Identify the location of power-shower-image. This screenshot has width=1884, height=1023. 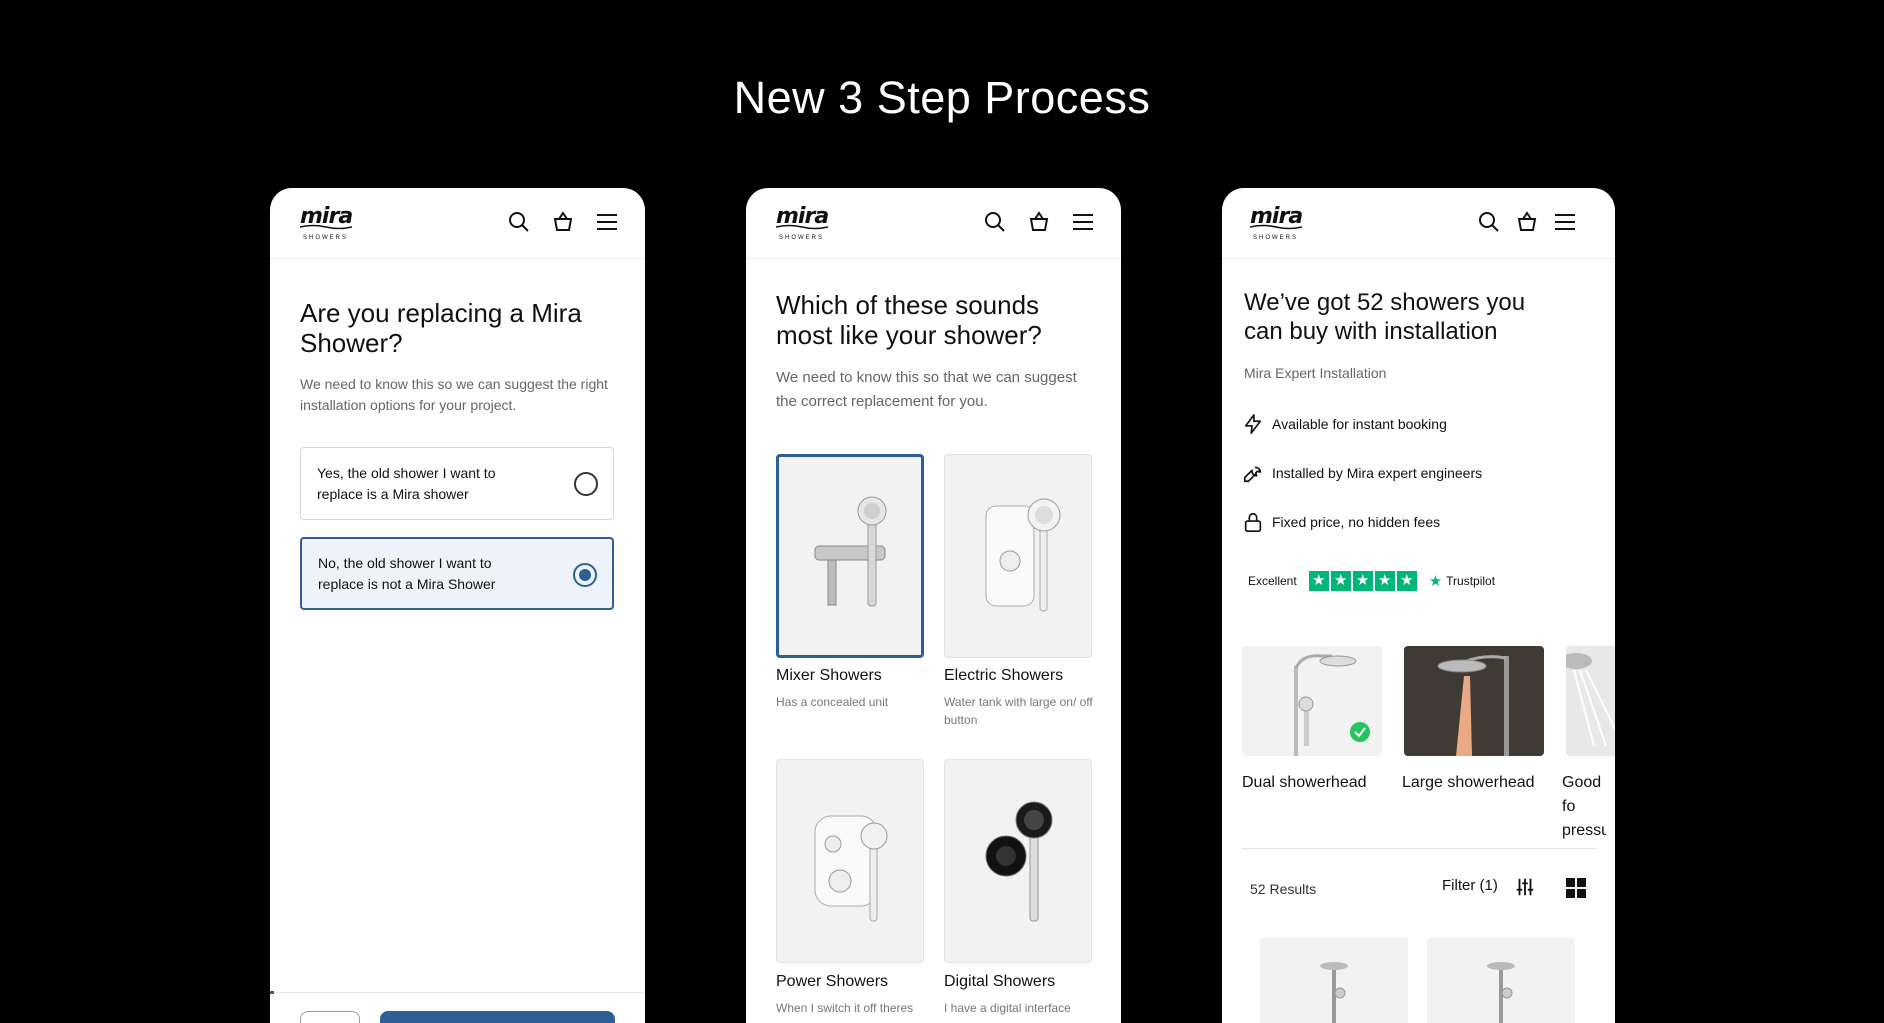
(851, 868).